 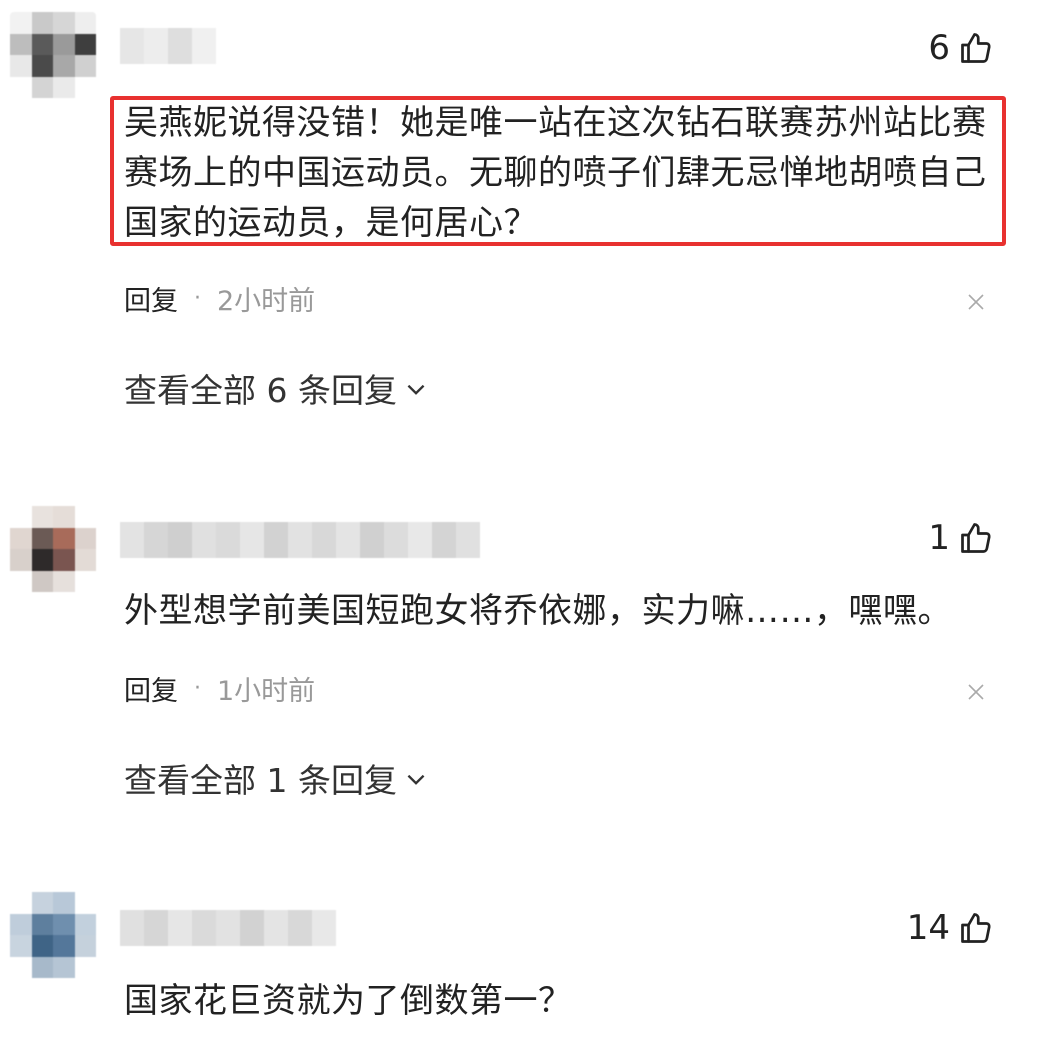 I want to click on comment-text: 外型想学前美国短跑女将乔依娜，实力嘛……，嘿嘿。, so click(x=538, y=611).